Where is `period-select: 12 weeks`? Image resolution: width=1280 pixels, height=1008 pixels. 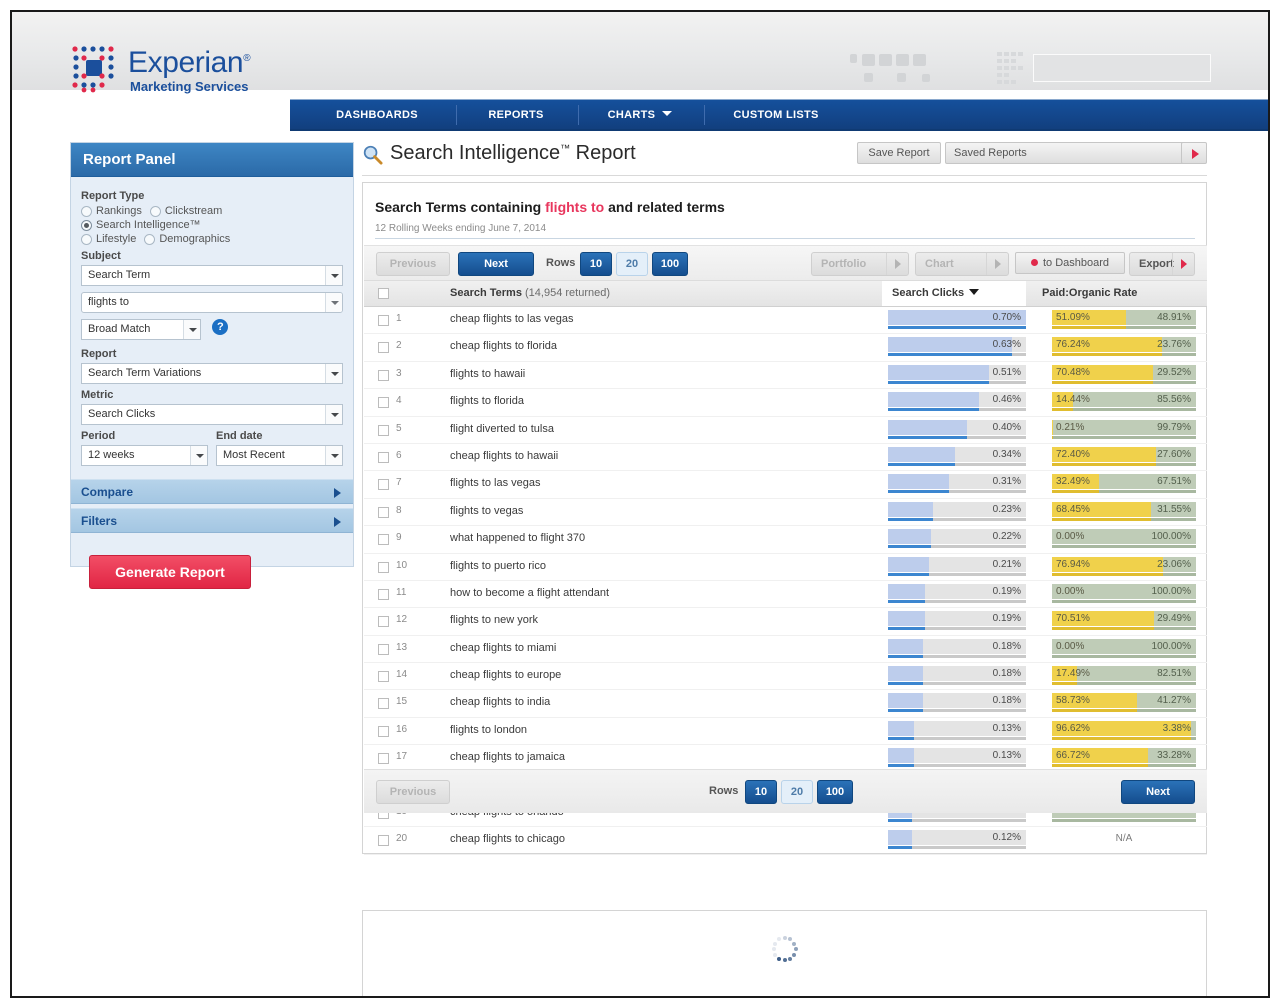
period-select: 12 weeks is located at coordinates (144, 455).